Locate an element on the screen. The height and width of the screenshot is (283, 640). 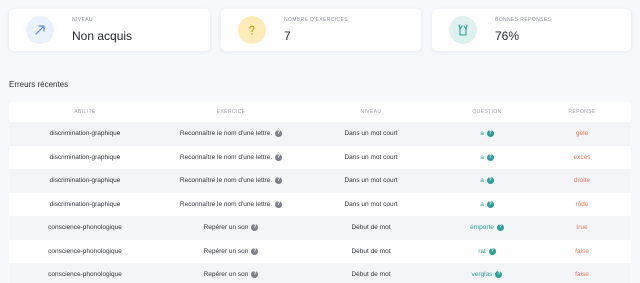
column-header-question: QUESTION is located at coordinates (487, 112).